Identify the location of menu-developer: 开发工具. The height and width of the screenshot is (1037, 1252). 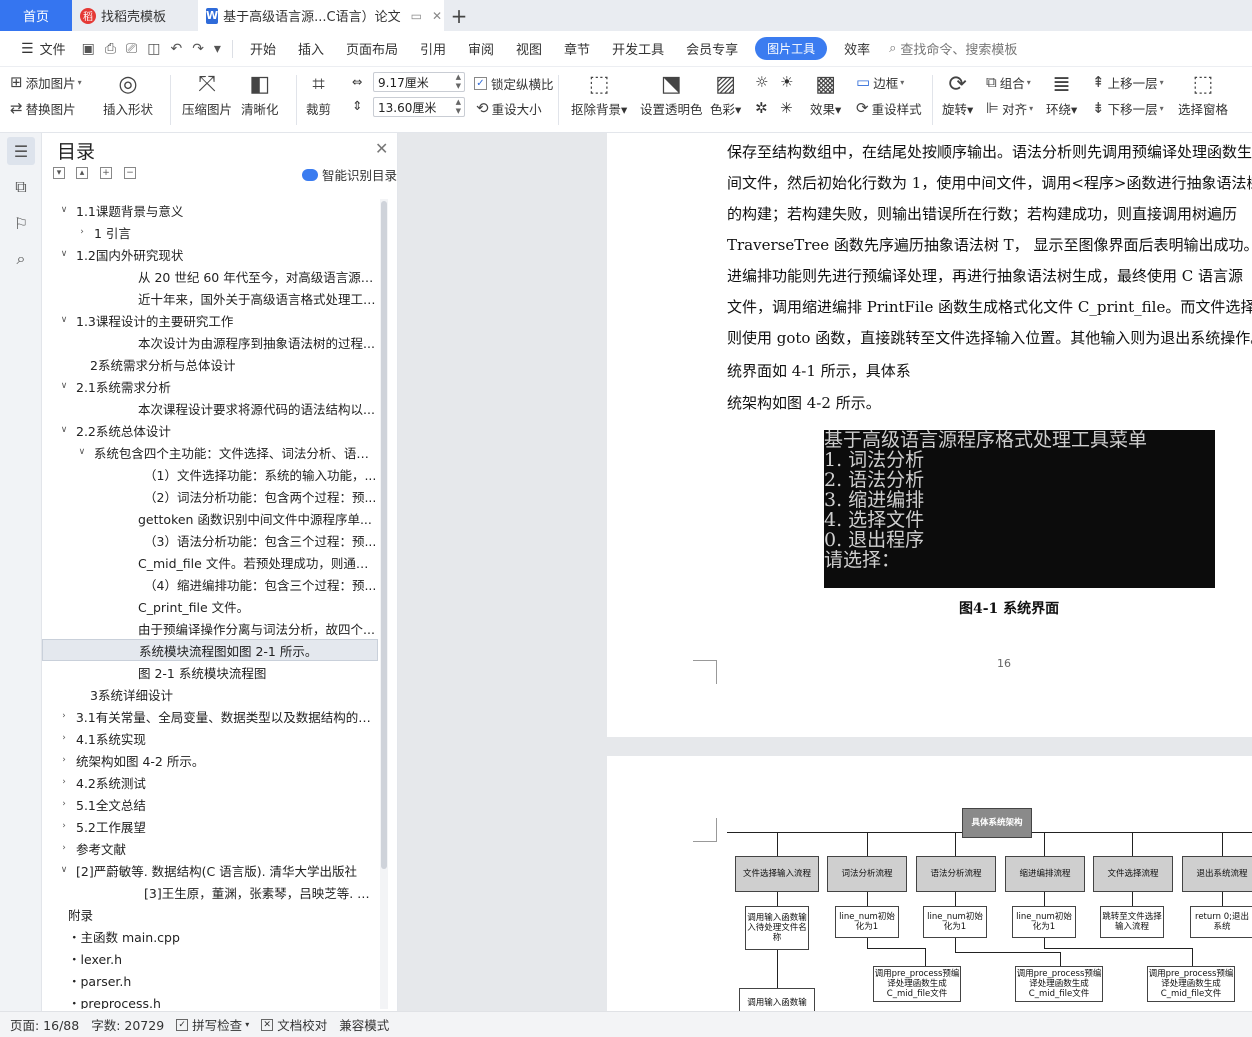
(638, 48).